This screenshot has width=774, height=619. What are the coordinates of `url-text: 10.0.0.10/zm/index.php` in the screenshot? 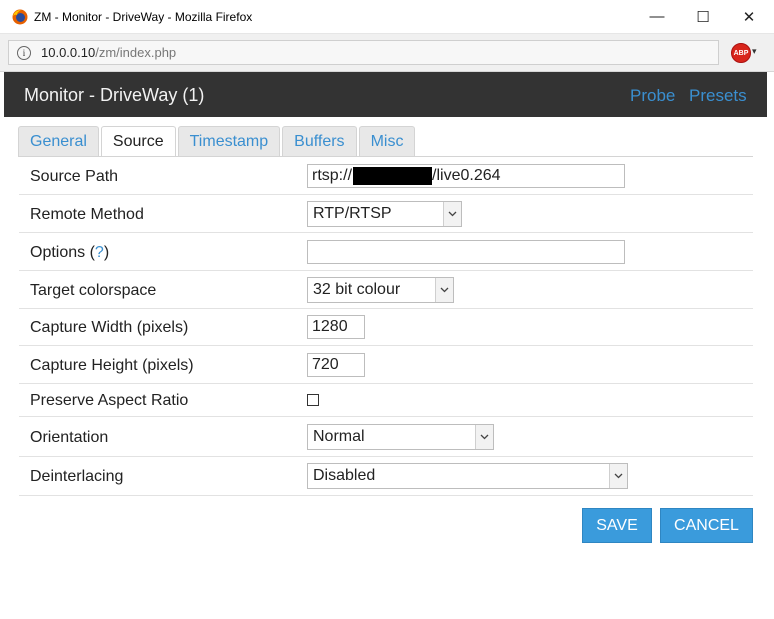 It's located at (108, 52).